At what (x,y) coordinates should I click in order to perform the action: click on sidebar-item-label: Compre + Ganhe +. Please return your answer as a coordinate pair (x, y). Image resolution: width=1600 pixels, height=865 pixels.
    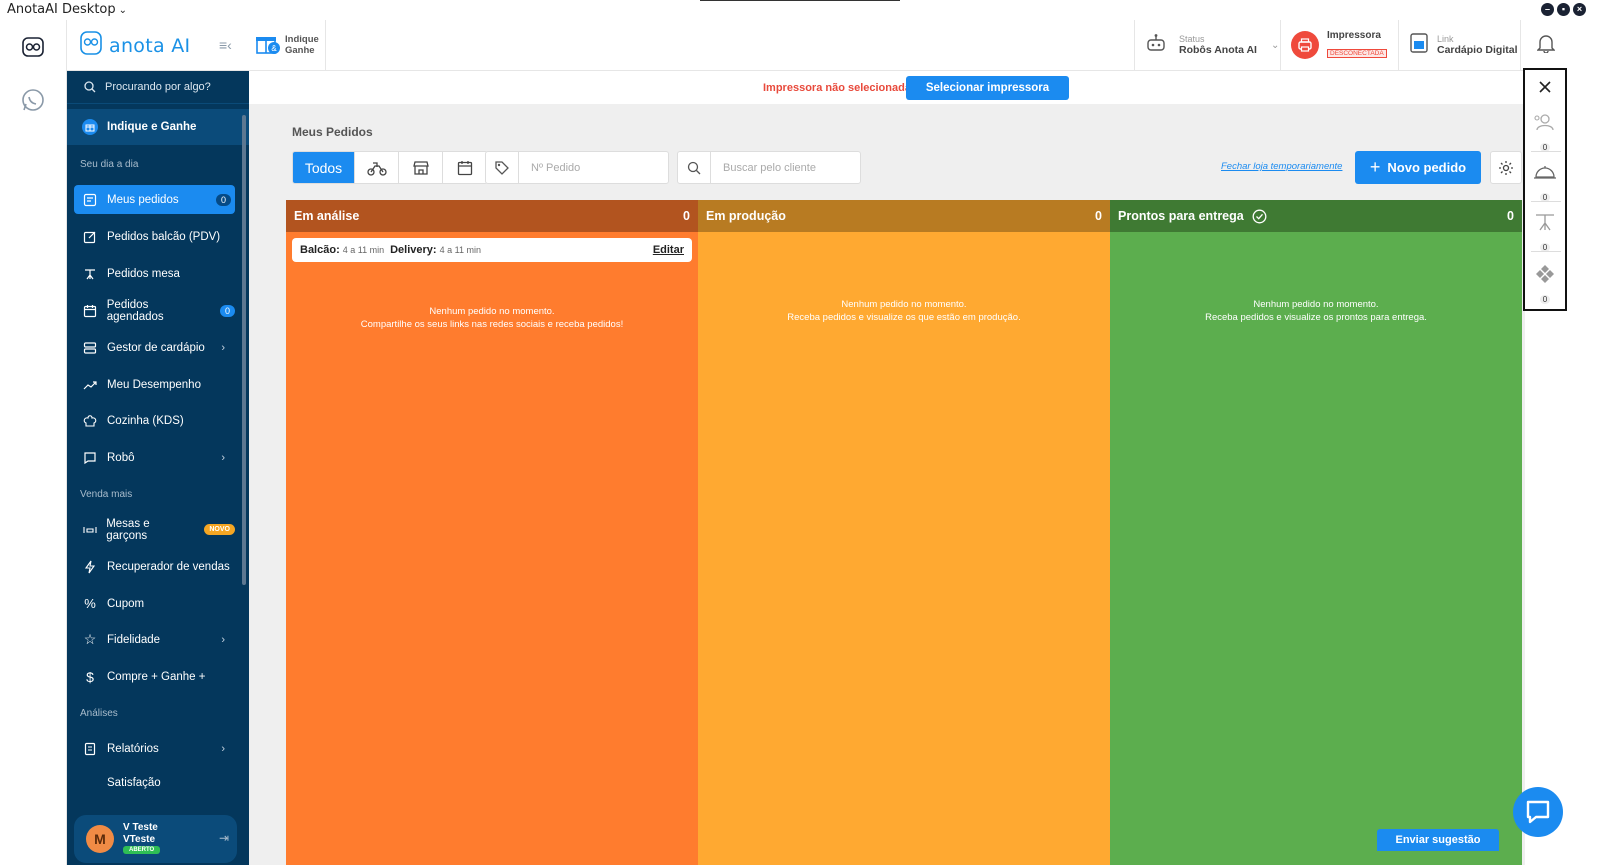
    Looking at the image, I should click on (156, 676).